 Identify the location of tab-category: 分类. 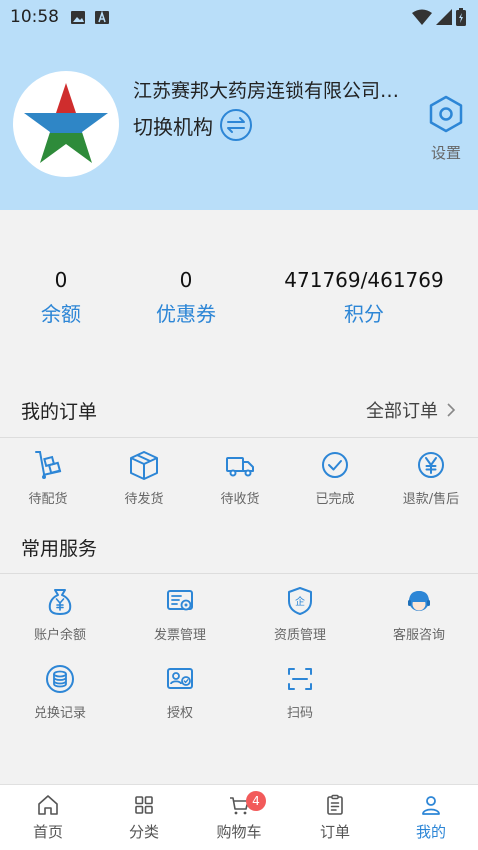
(144, 817).